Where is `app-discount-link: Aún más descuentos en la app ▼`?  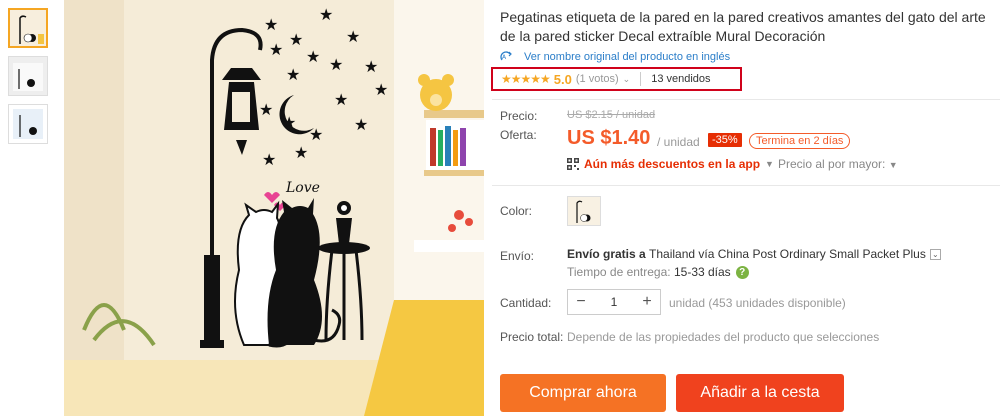 app-discount-link: Aún más descuentos en la app ▼ is located at coordinates (670, 164).